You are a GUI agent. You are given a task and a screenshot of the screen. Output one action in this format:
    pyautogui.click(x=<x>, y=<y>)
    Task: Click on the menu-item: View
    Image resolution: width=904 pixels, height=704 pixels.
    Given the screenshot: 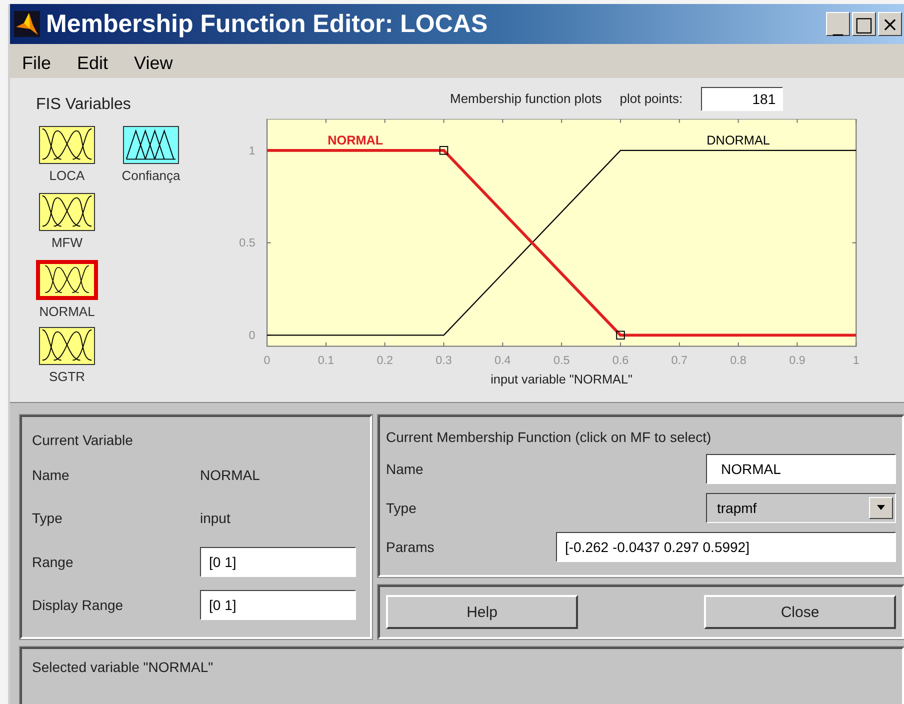 What is the action you would take?
    pyautogui.click(x=153, y=63)
    